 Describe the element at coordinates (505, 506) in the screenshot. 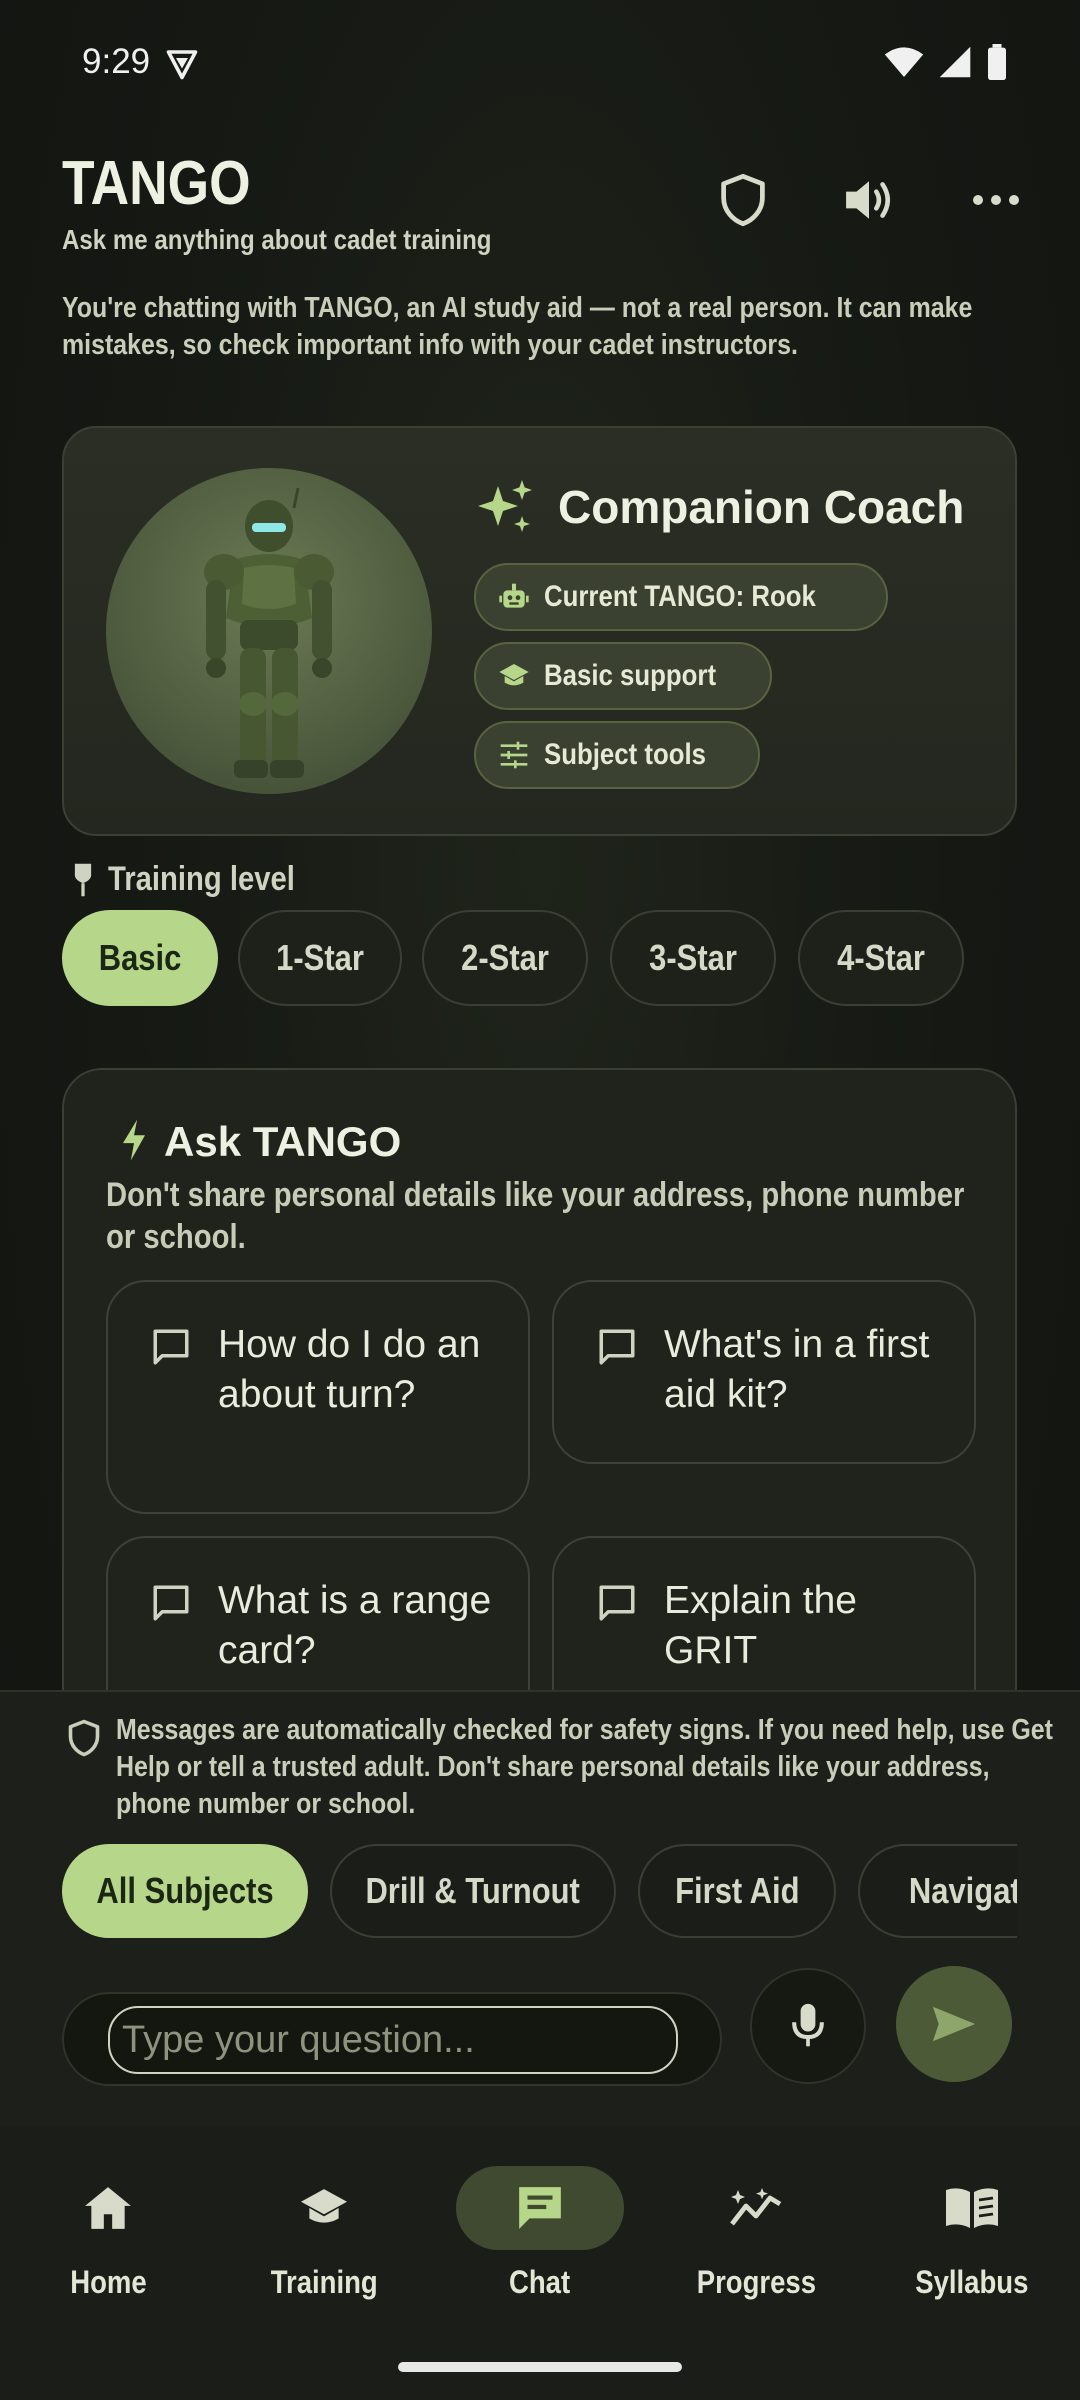

I see `sparkle-icon` at that location.